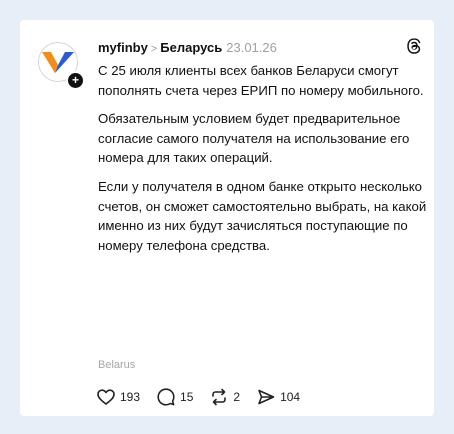  Describe the element at coordinates (191, 47) in the screenshot. I see `topic-link: Беларусь` at that location.